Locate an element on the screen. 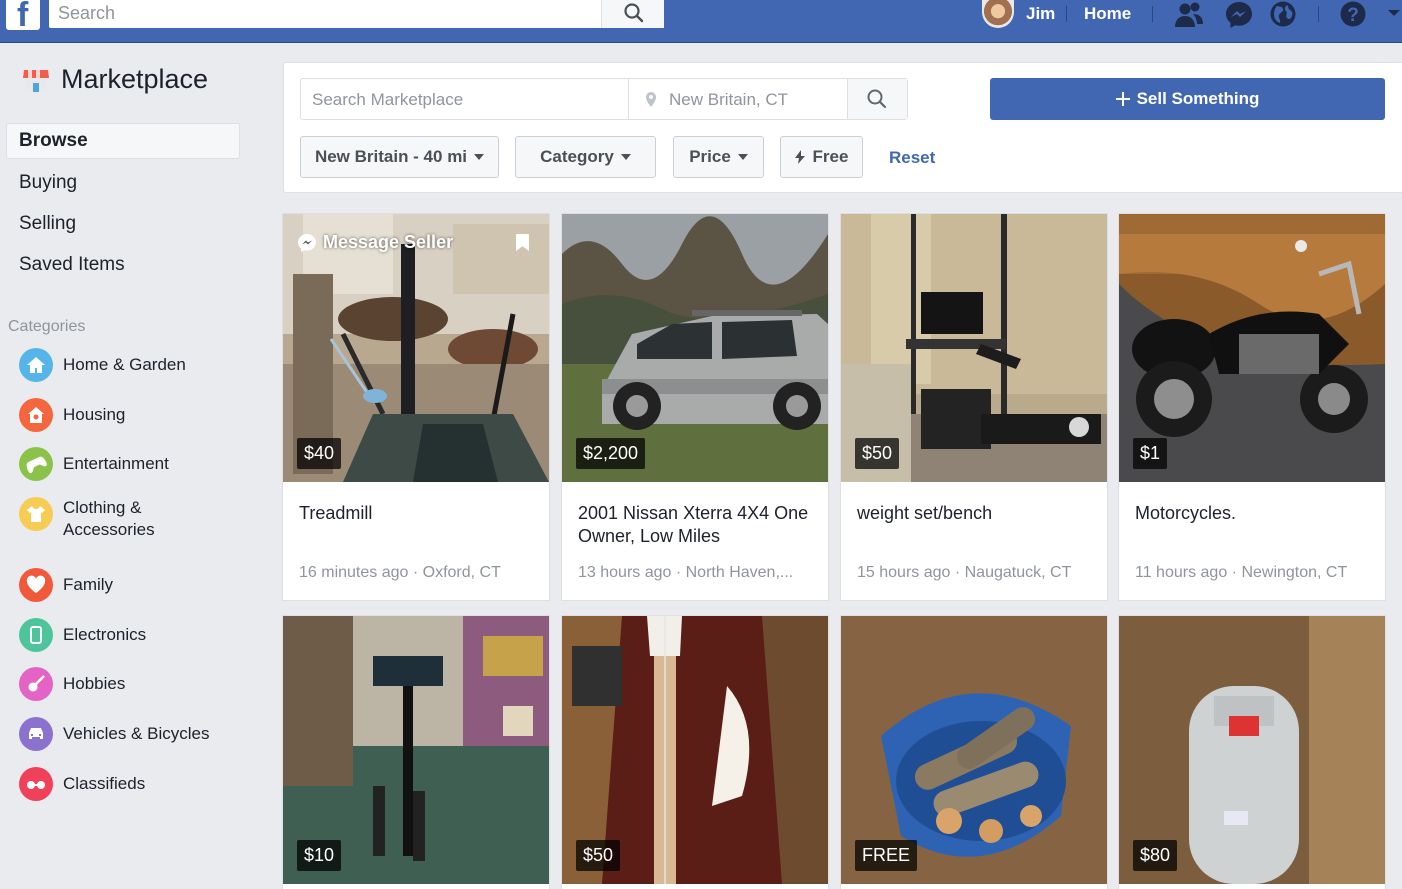  listing-photo: FREE is located at coordinates (974, 750).